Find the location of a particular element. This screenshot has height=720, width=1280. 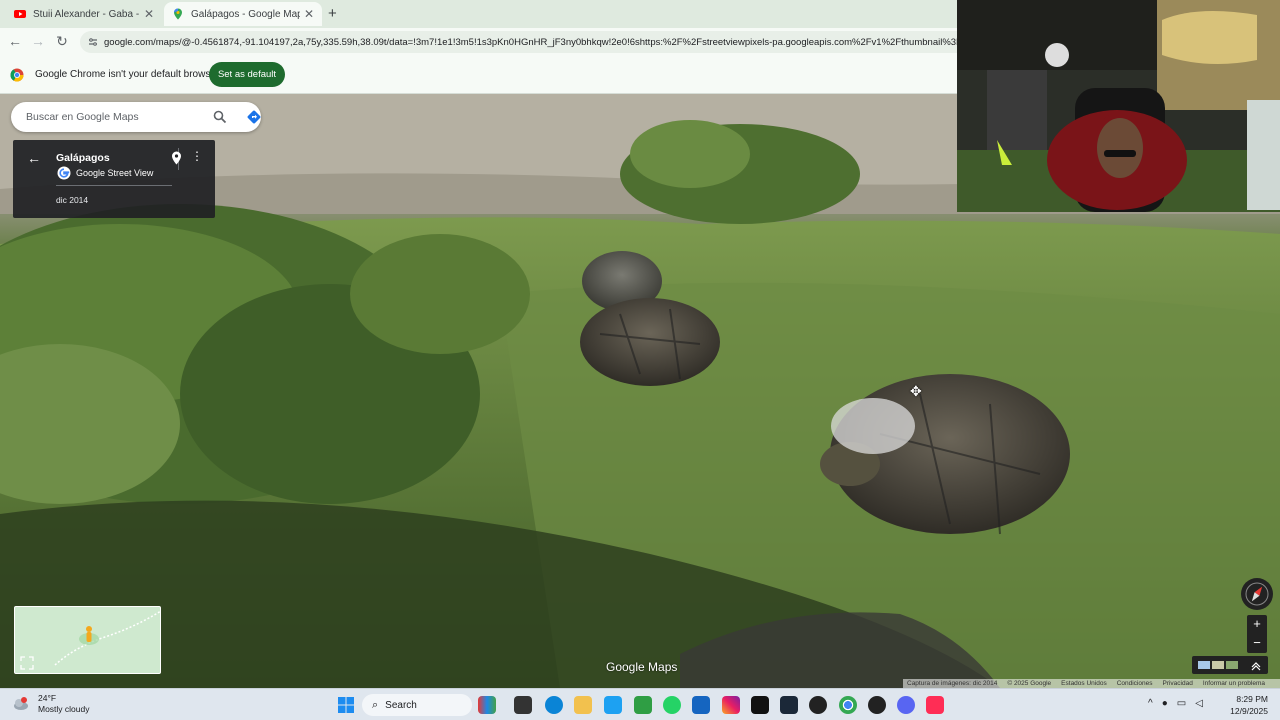

region-link: Estados Unidos is located at coordinates (1084, 683).